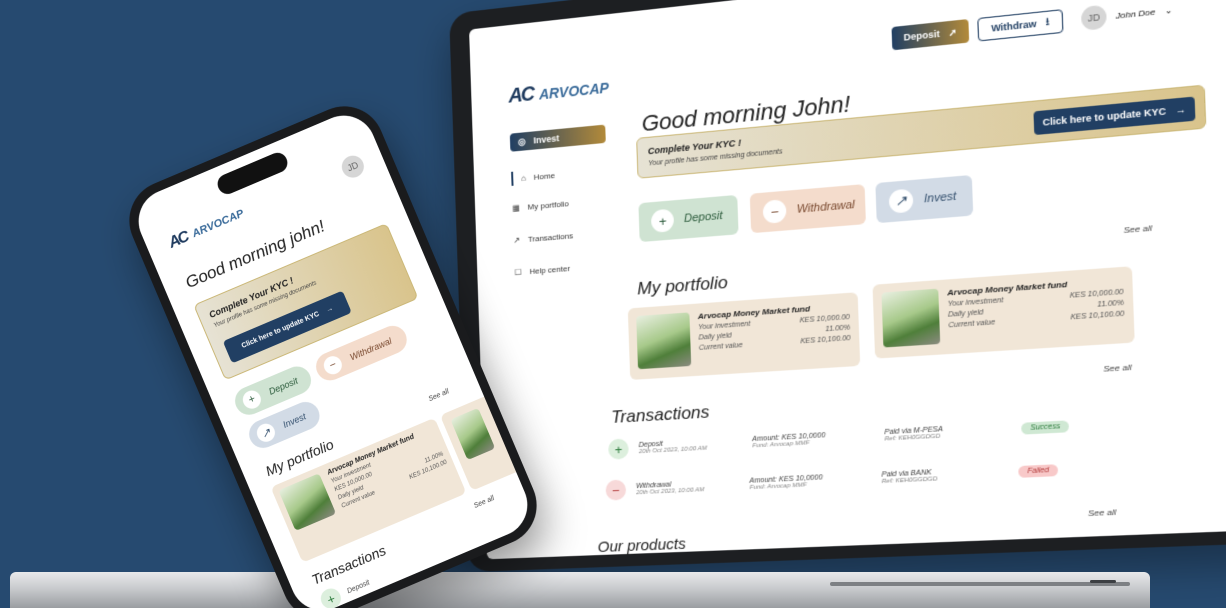 The image size is (1226, 608). I want to click on update-kyc-button: Click here to update KYC →, so click(1114, 116).